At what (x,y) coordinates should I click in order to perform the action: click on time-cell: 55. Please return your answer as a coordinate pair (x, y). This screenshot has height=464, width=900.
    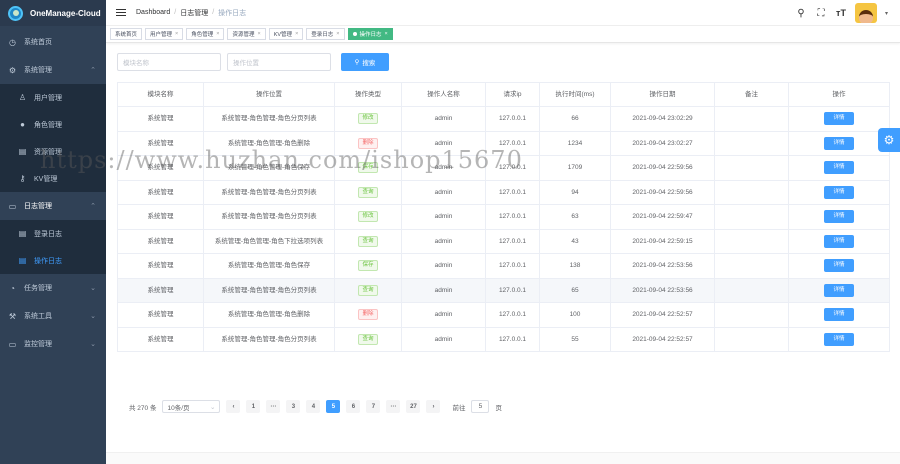
    Looking at the image, I should click on (575, 339).